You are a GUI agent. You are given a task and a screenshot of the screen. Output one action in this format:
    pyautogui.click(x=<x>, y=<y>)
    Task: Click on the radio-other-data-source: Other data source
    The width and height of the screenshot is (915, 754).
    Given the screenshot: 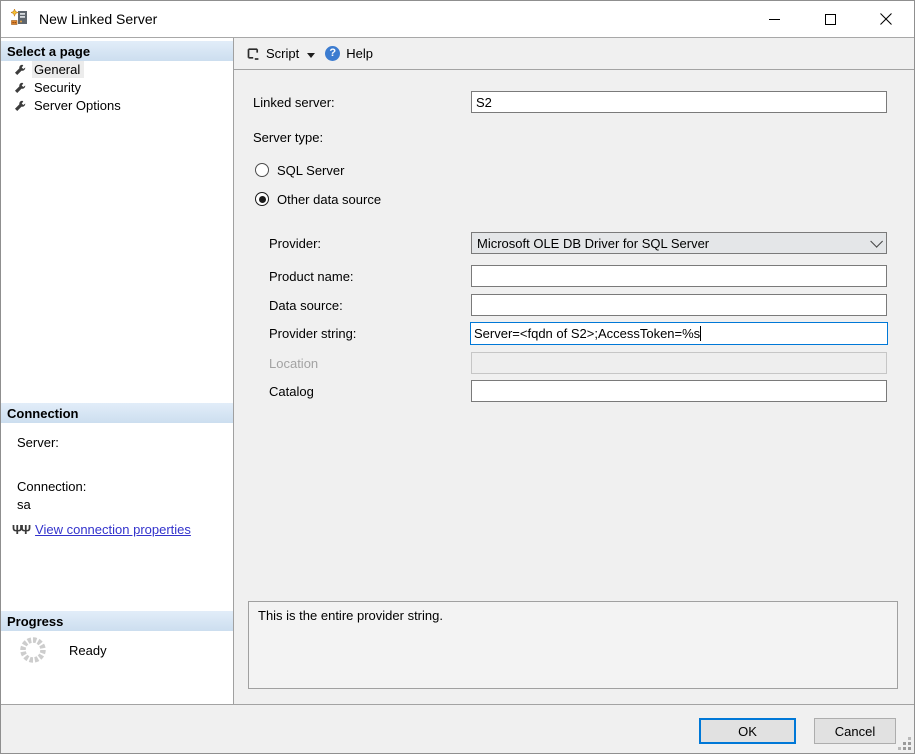 What is the action you would take?
    pyautogui.click(x=318, y=199)
    